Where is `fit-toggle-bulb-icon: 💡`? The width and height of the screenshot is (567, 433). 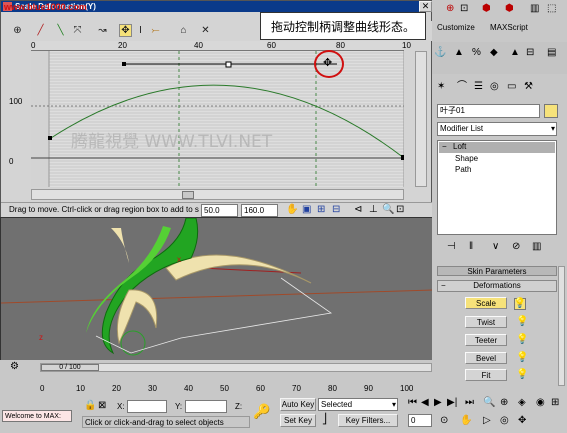 fit-toggle-bulb-icon: 💡 is located at coordinates (522, 375).